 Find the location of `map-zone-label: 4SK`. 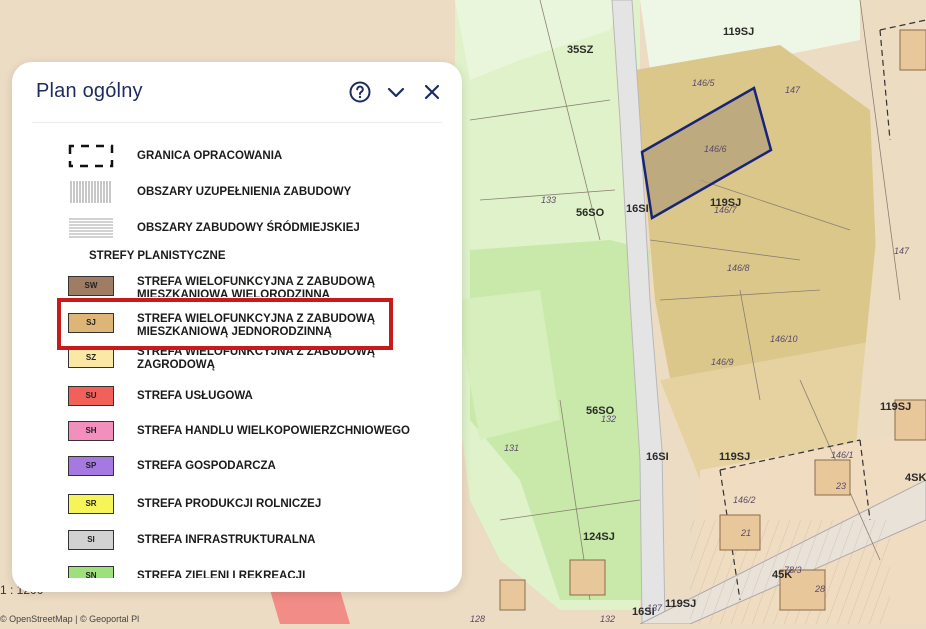

map-zone-label: 4SK is located at coordinates (915, 478).